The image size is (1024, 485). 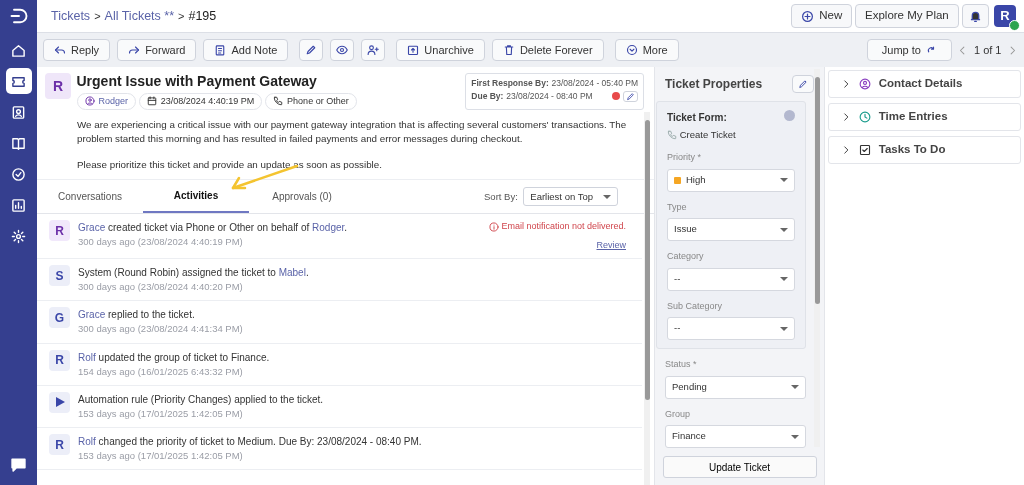 I want to click on trash-icon, so click(x=508, y=50).